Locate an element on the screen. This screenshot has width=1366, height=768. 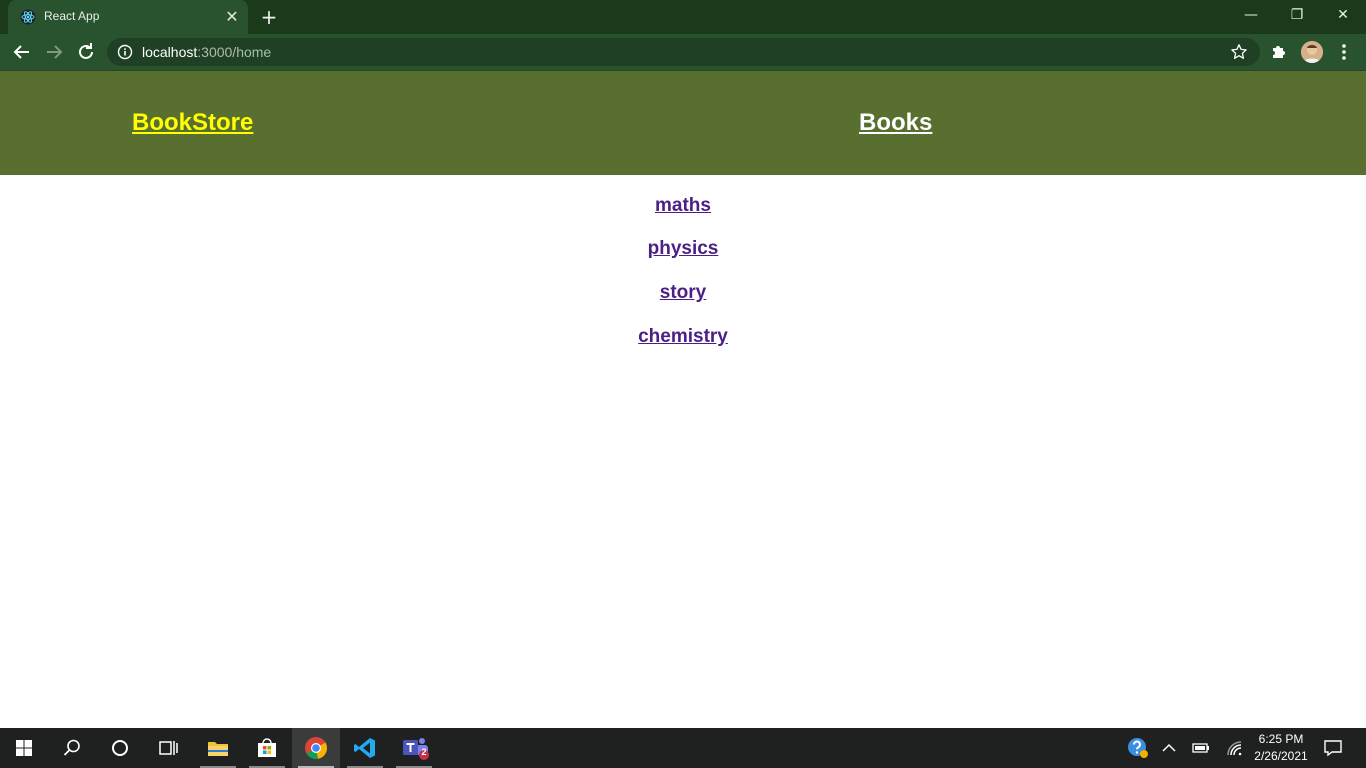
action-center-icon is located at coordinates (1333, 748).